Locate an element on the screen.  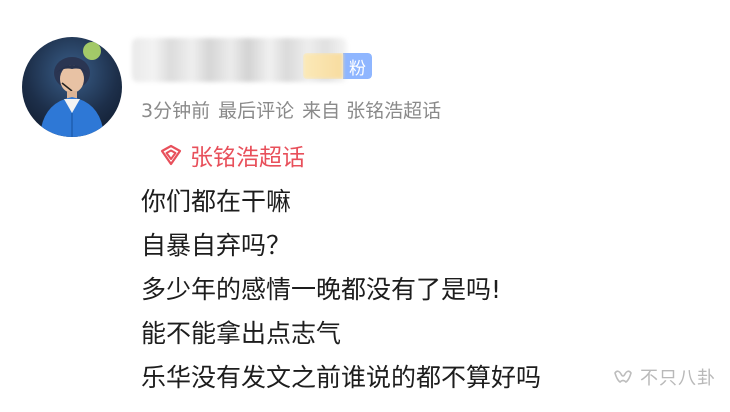
comment-line: 能不能拿出点志气 is located at coordinates (241, 333).